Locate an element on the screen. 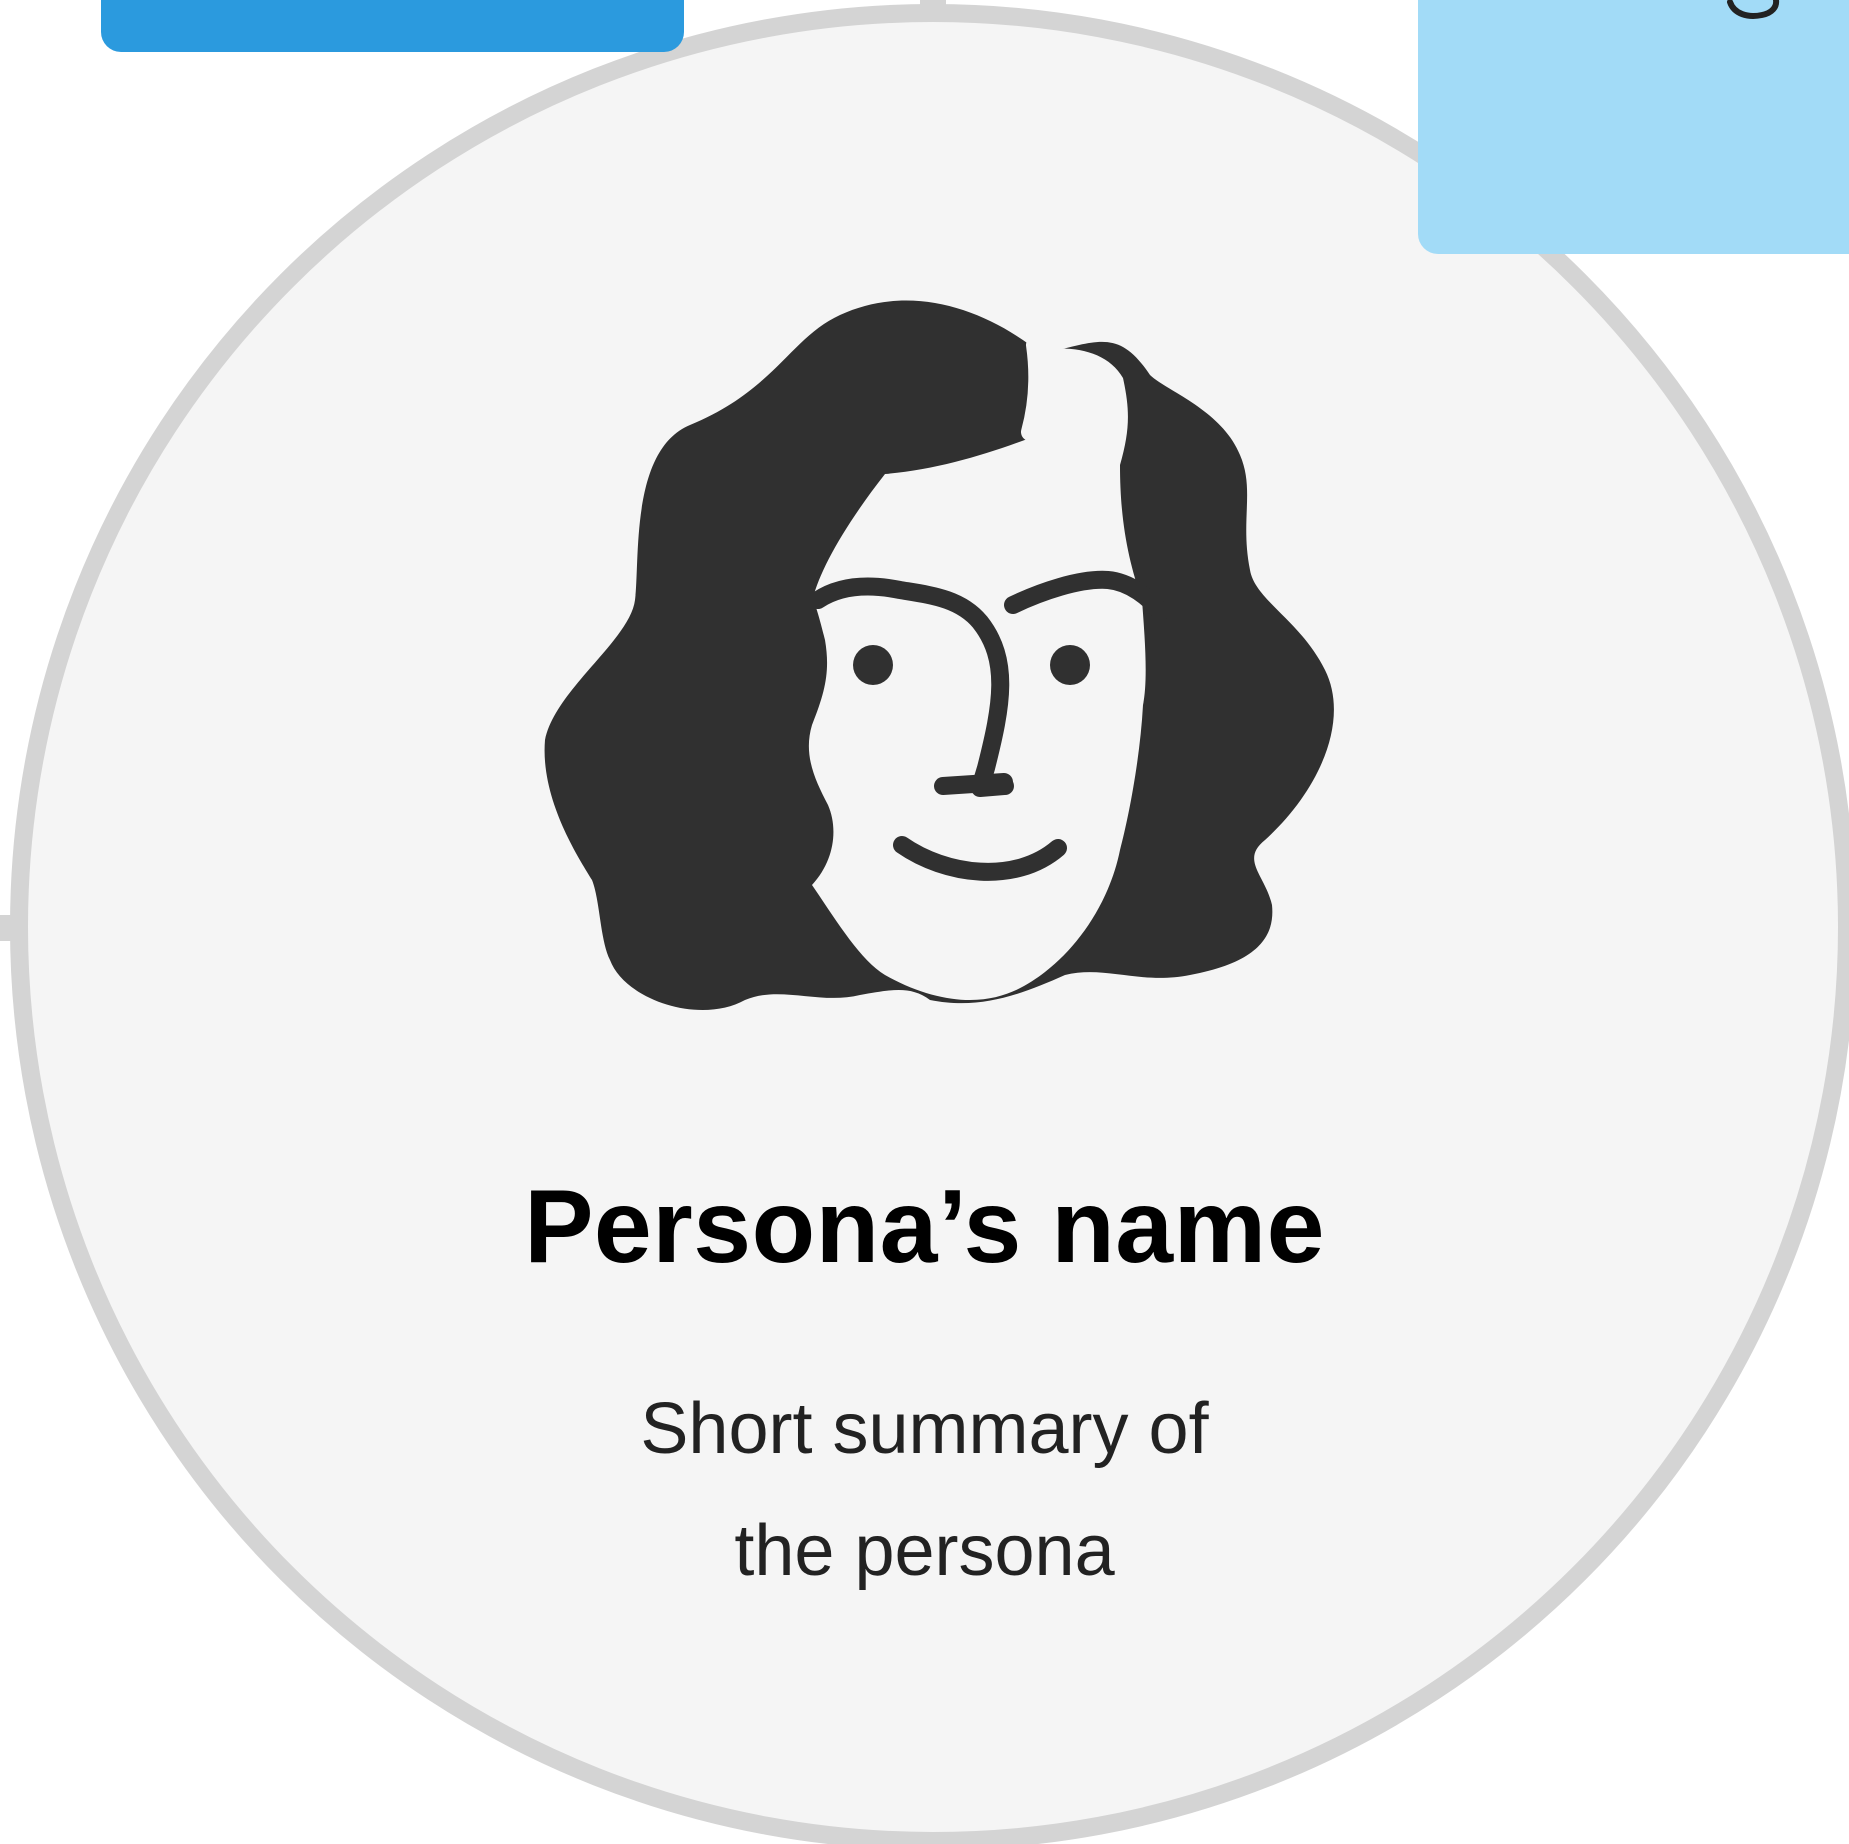  sticky-note-blue is located at coordinates (392, 26).